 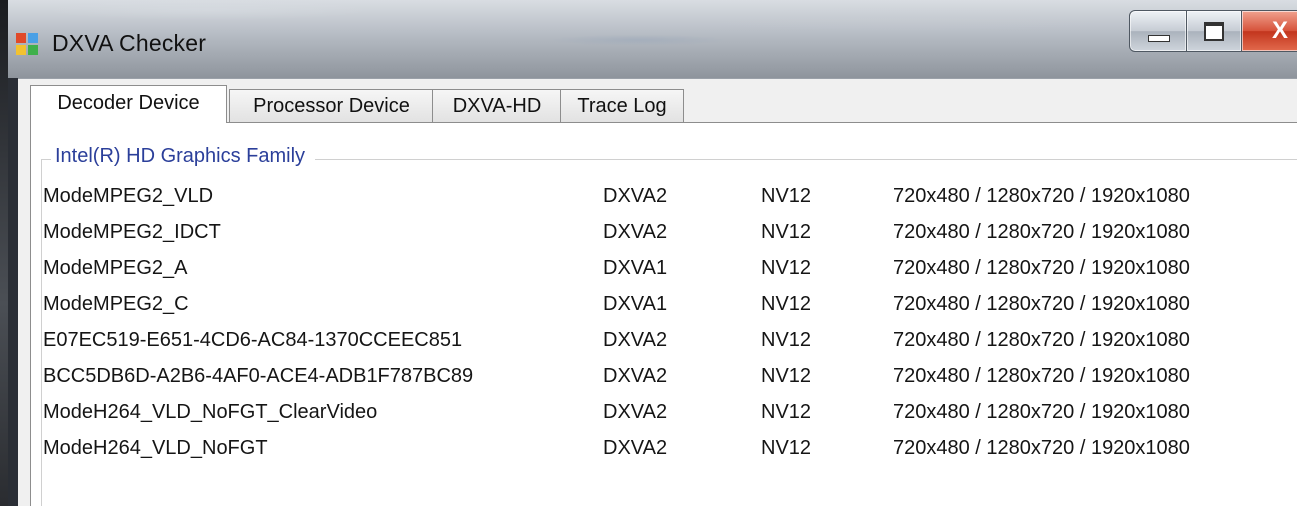 I want to click on minimize-button, so click(x=1158, y=31).